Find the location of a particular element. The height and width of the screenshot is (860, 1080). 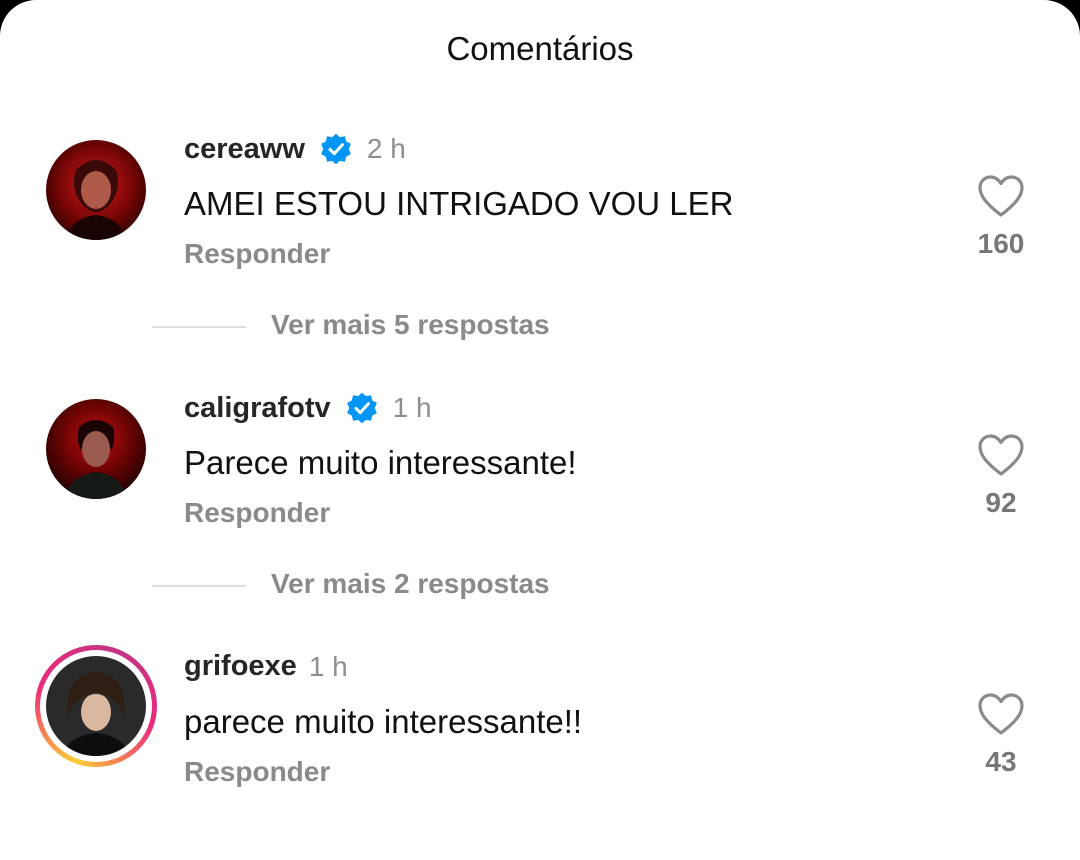

comment-header: cereaww 2 h is located at coordinates (295, 149).